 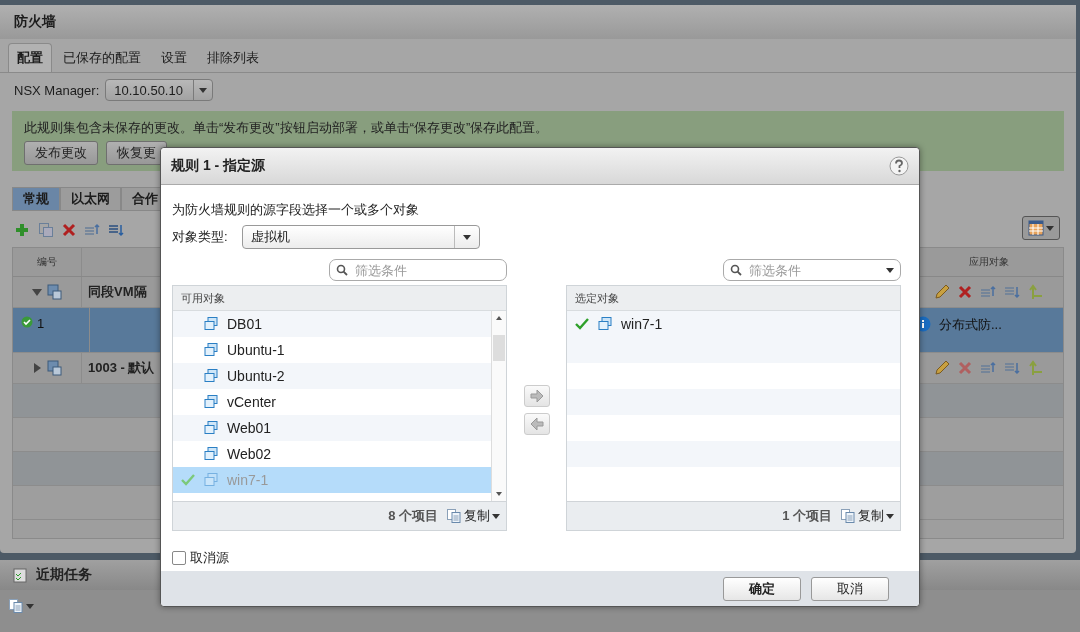 What do you see at coordinates (332, 376) in the screenshot?
I see `list-item: Ubuntu-2` at bounding box center [332, 376].